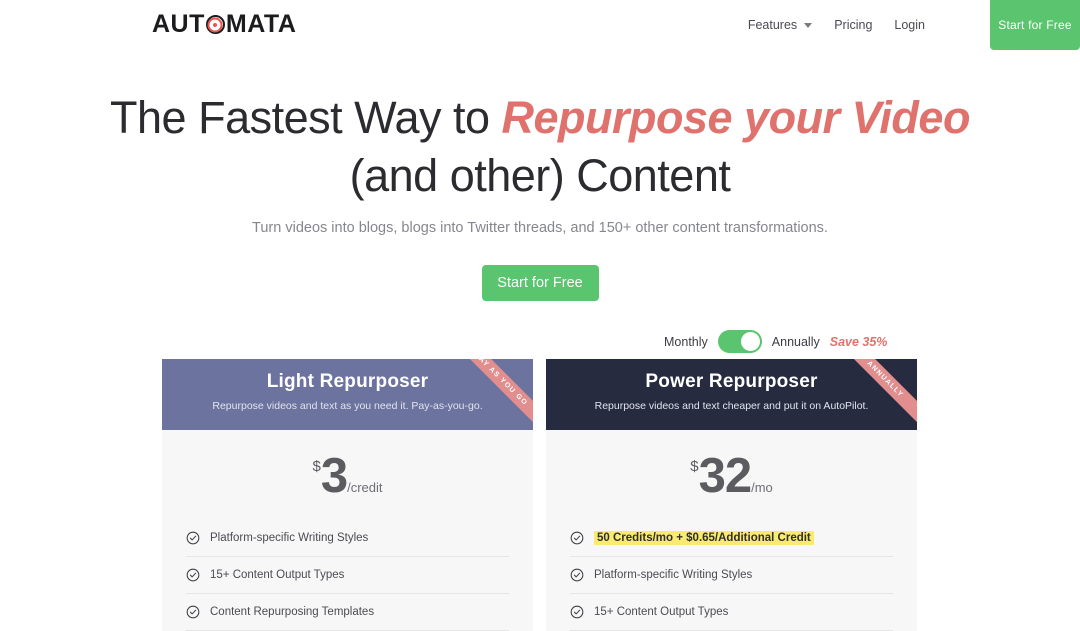 This screenshot has width=1080, height=631. I want to click on list-item: Content Repurposing Templates, so click(347, 612).